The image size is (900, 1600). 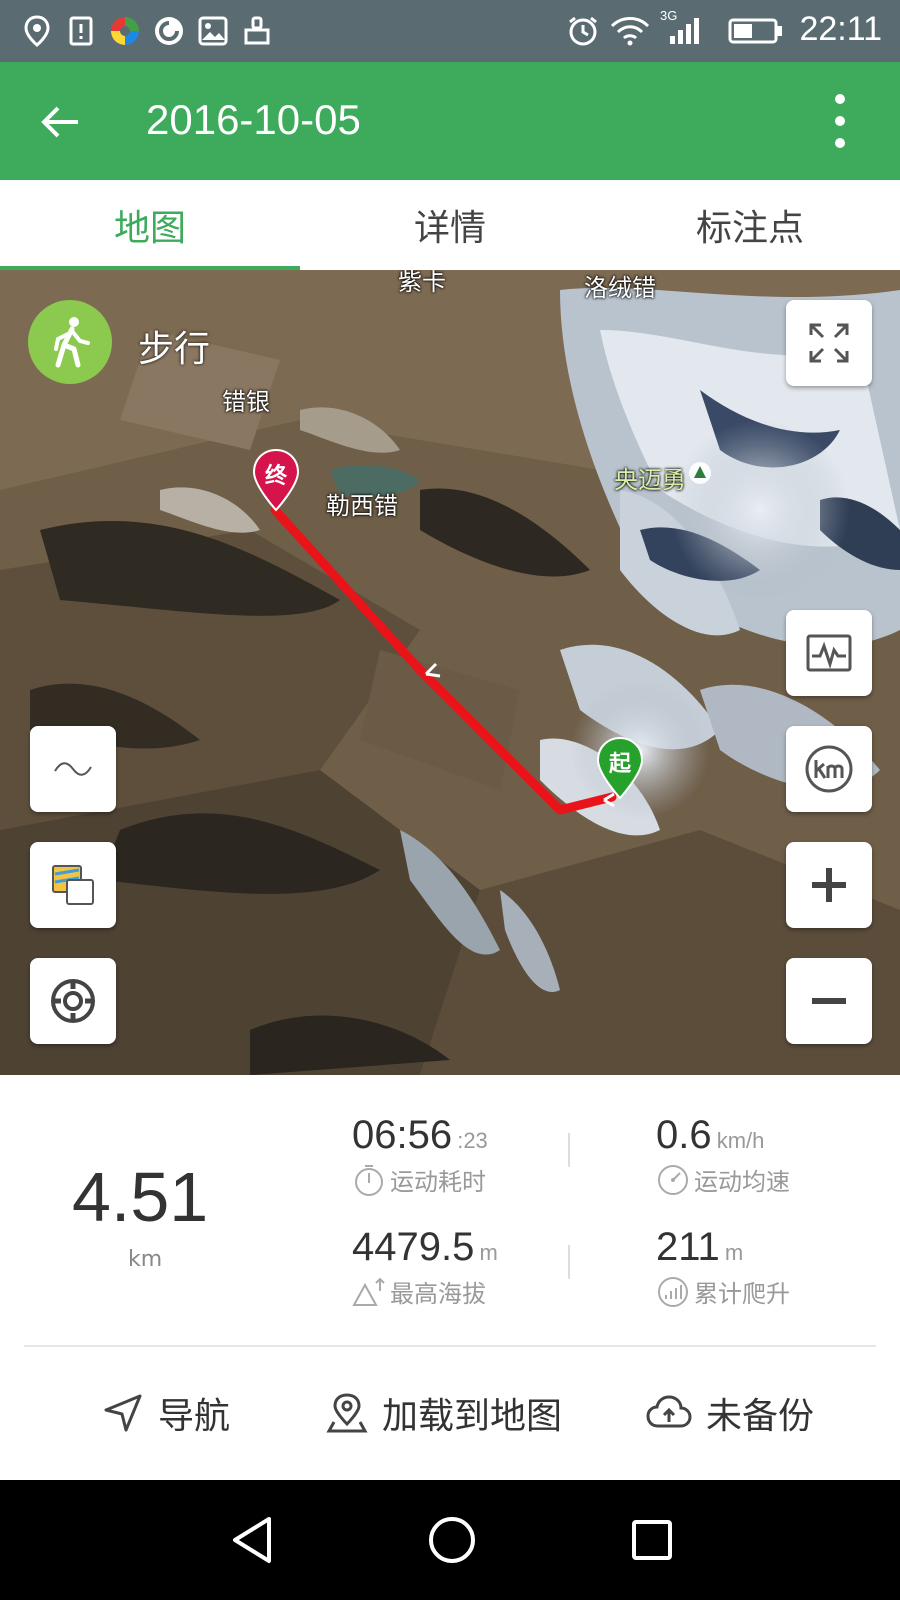 I want to click on map-pin-icon, so click(x=347, y=1413).